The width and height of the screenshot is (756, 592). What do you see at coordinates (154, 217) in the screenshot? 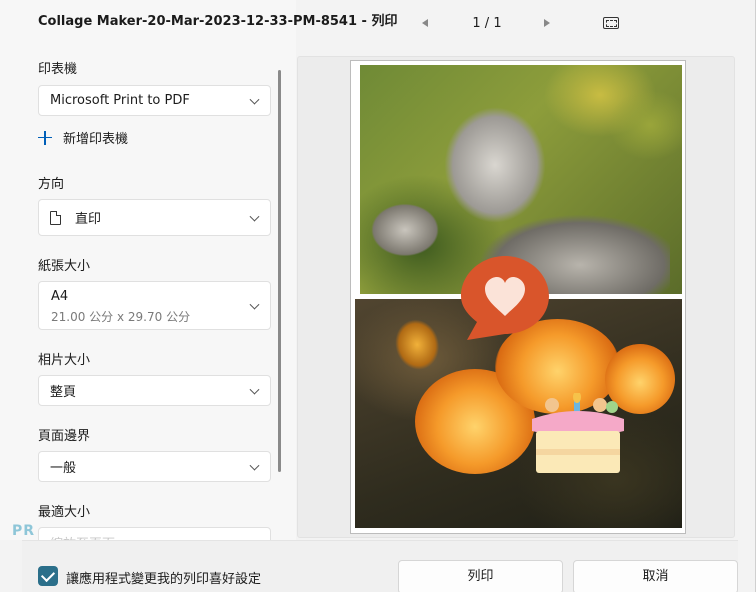
I see `orientation-dropdown: 直印` at bounding box center [154, 217].